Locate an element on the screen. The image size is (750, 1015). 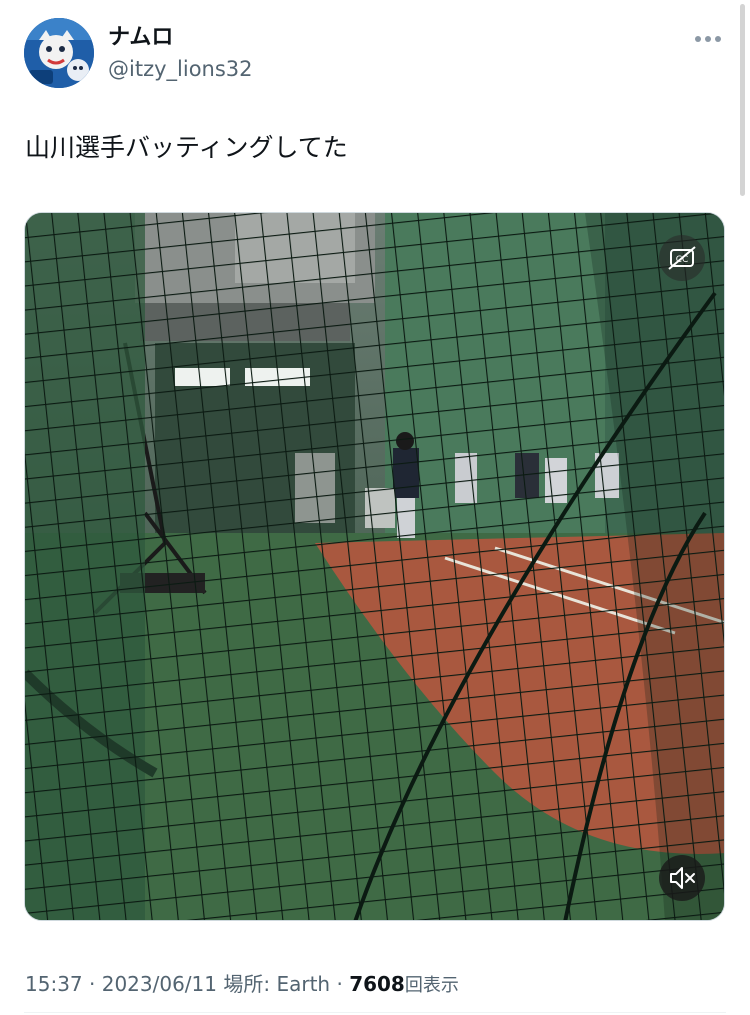
scrollbar-thumb is located at coordinates (742, 100).